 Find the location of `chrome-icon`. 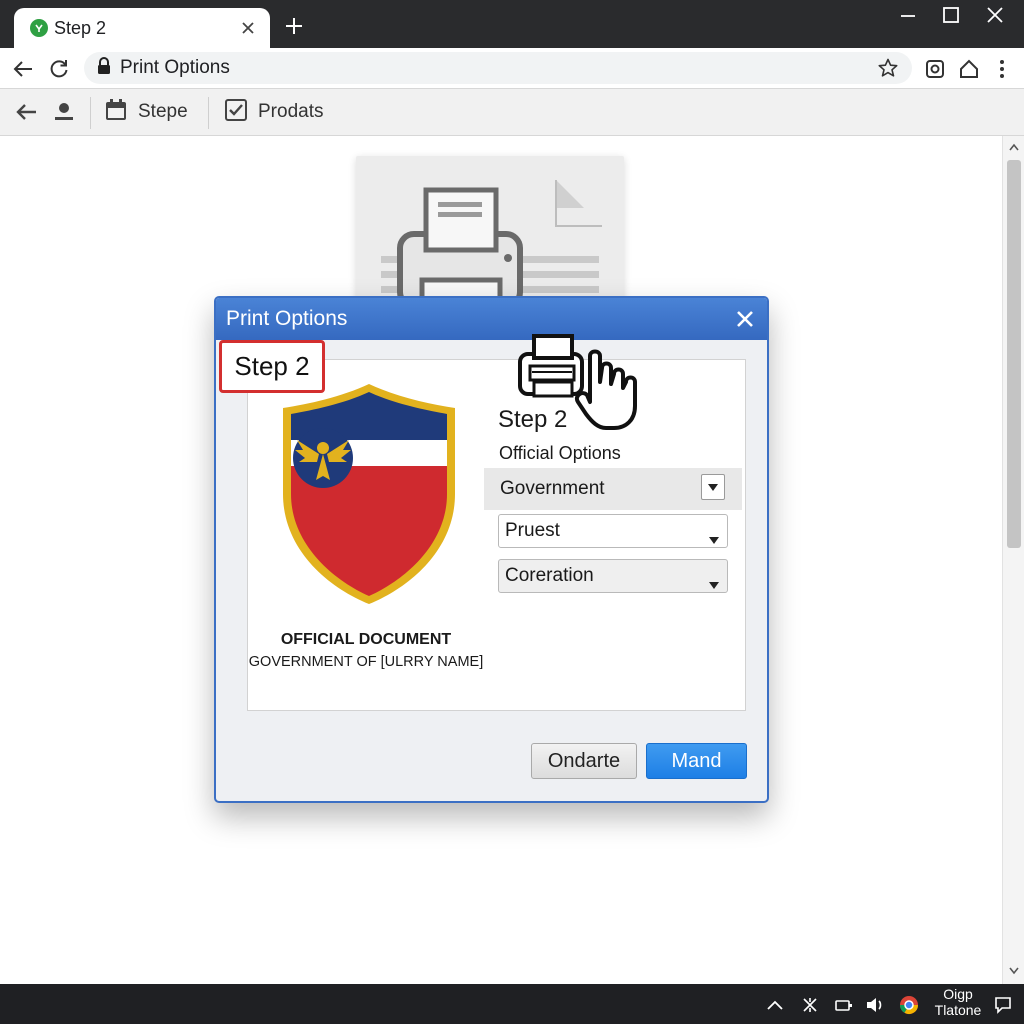

chrome-icon is located at coordinates (909, 1005).